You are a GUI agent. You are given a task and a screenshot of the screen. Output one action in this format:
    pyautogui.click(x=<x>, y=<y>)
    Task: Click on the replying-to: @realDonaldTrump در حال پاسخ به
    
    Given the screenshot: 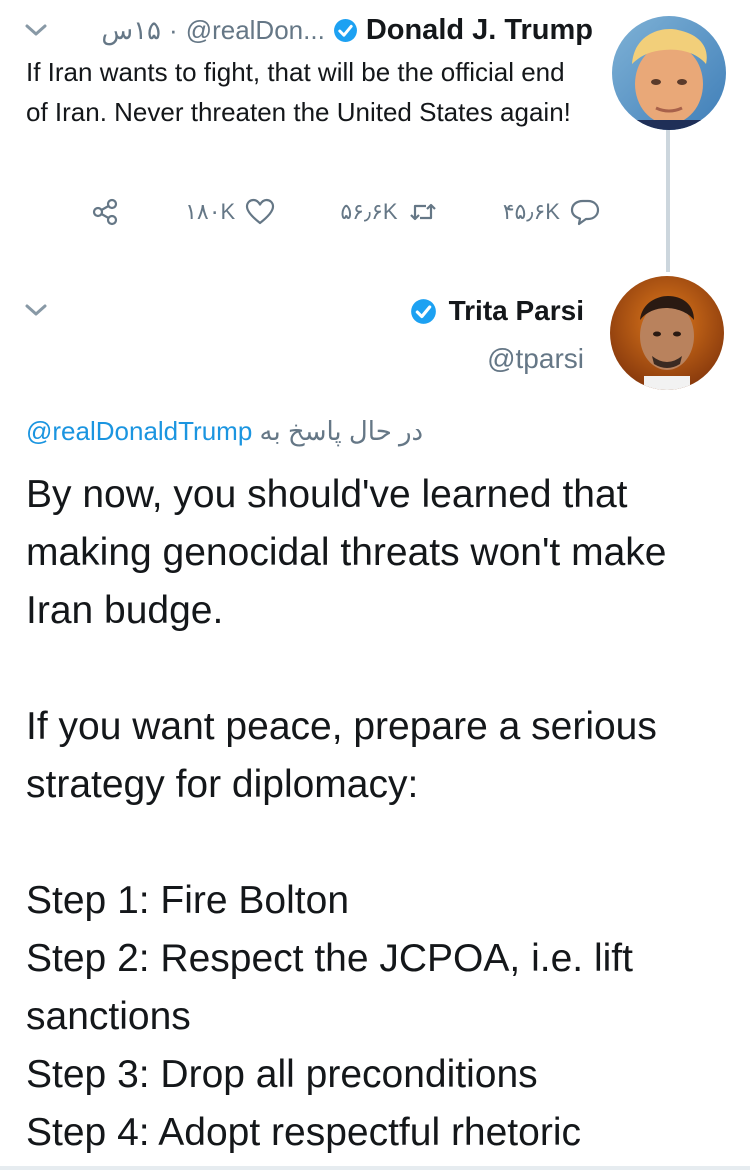 What is the action you would take?
    pyautogui.click(x=224, y=431)
    